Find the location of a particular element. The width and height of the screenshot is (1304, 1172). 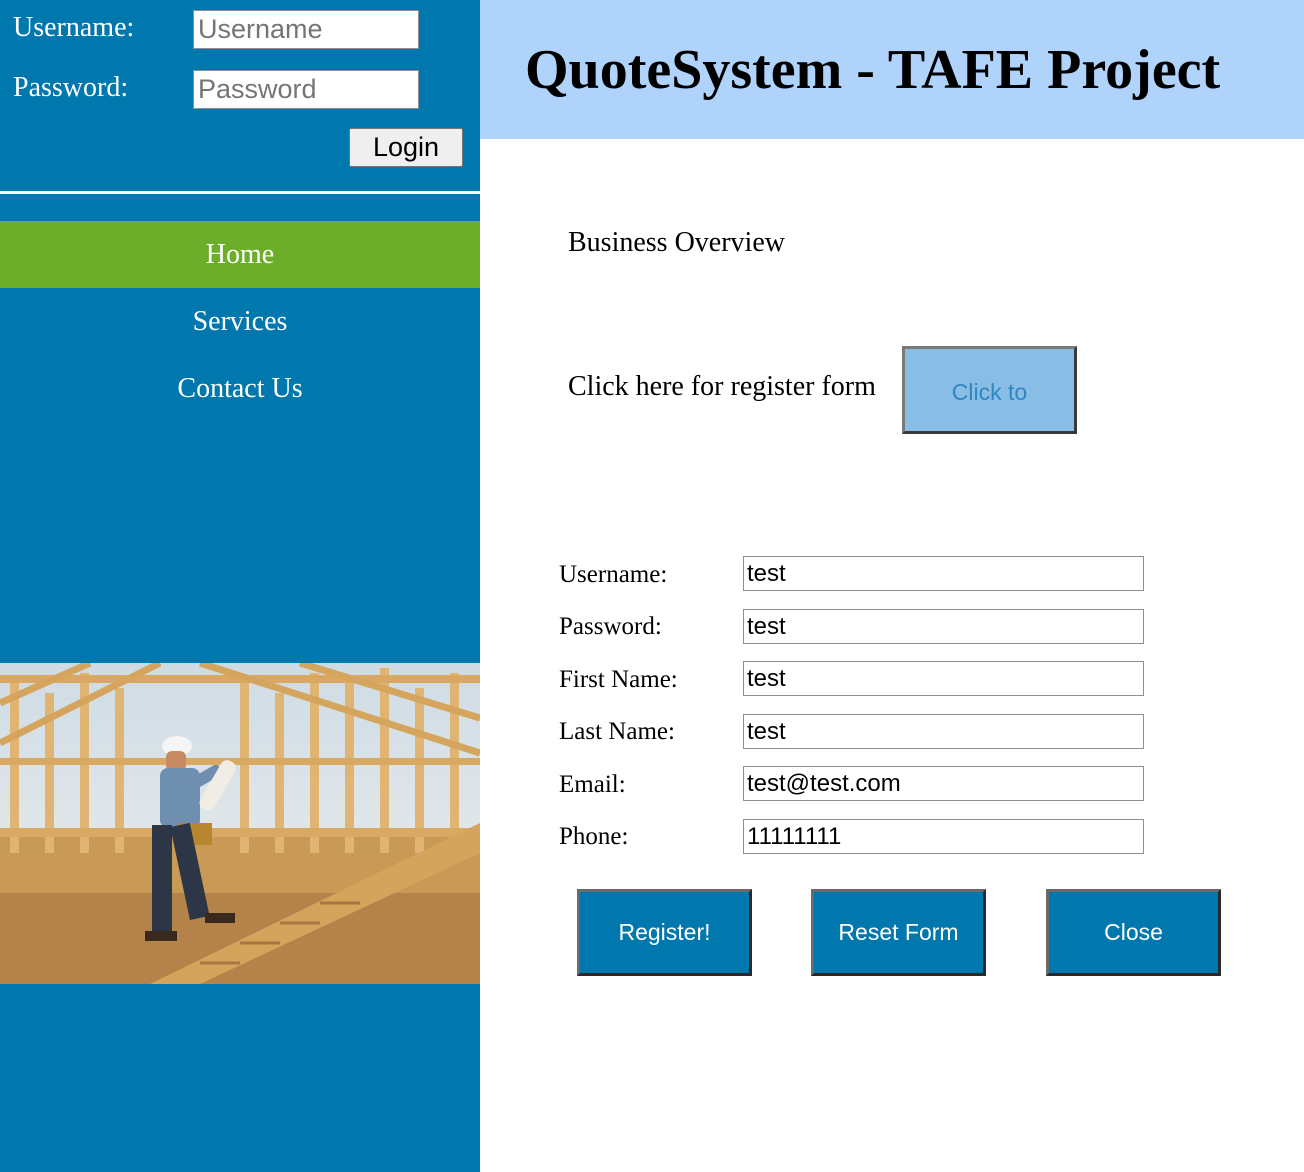

close-button: Close is located at coordinates (1133, 932).